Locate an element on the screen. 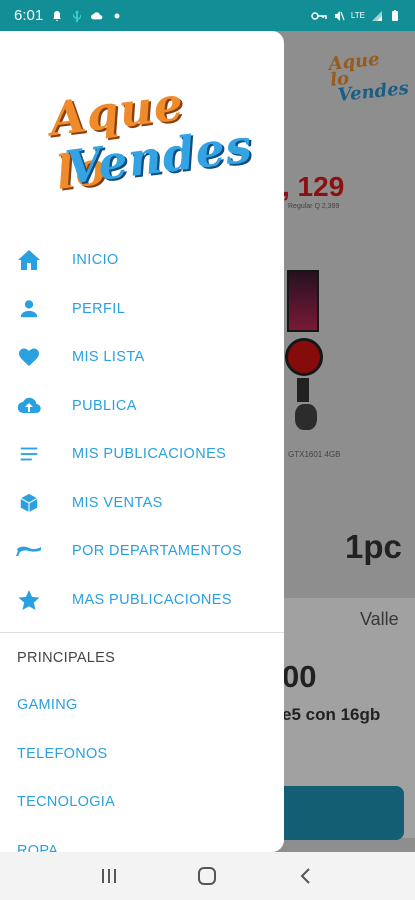 The width and height of the screenshot is (415, 900). menu-item-por-departamentos: POR DEPARTAMENTOS is located at coordinates (142, 551).